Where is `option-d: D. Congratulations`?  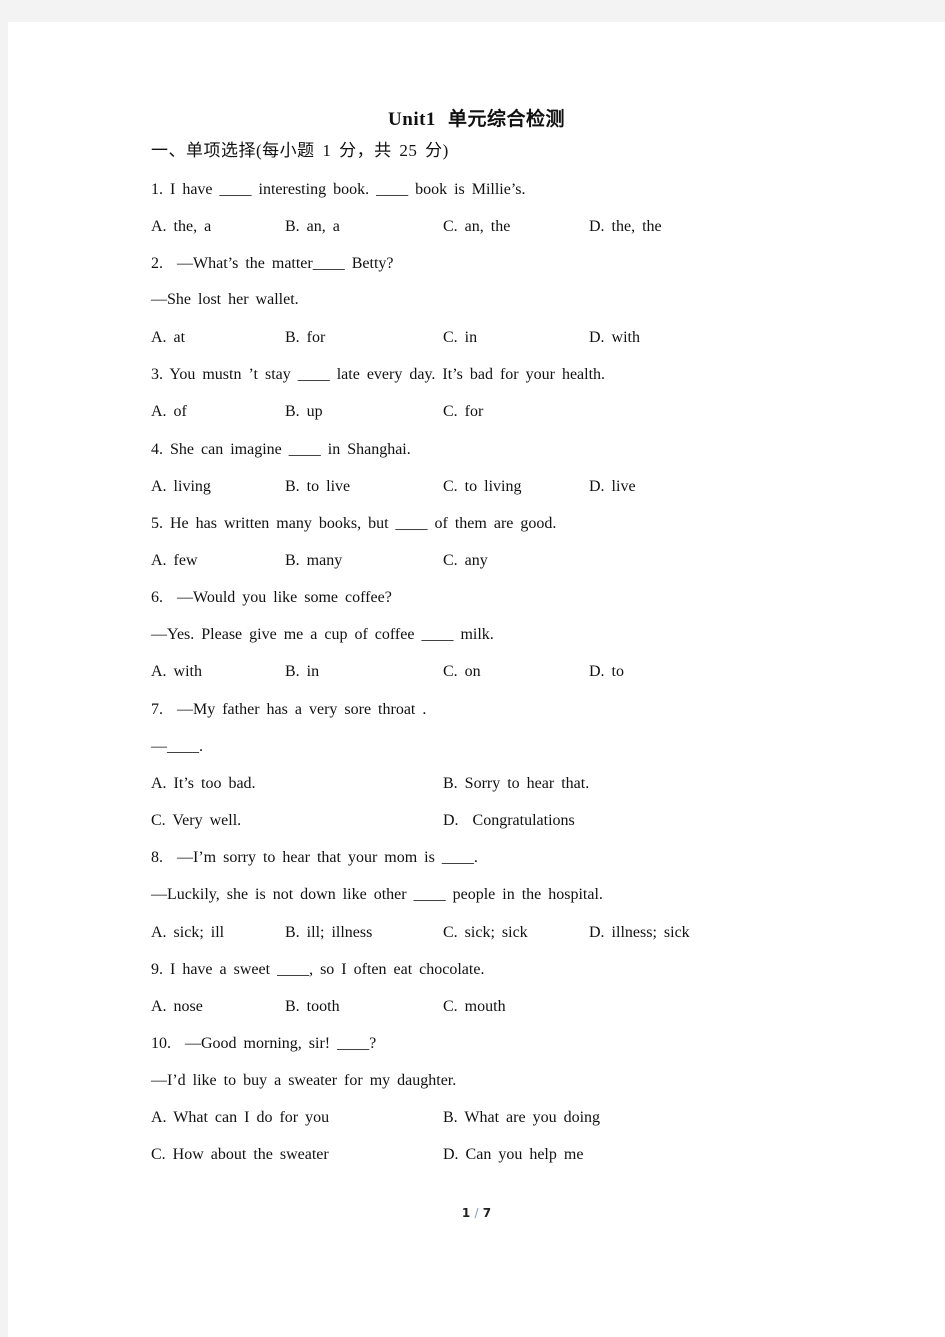
option-d: D. Congratulations is located at coordinates (509, 820).